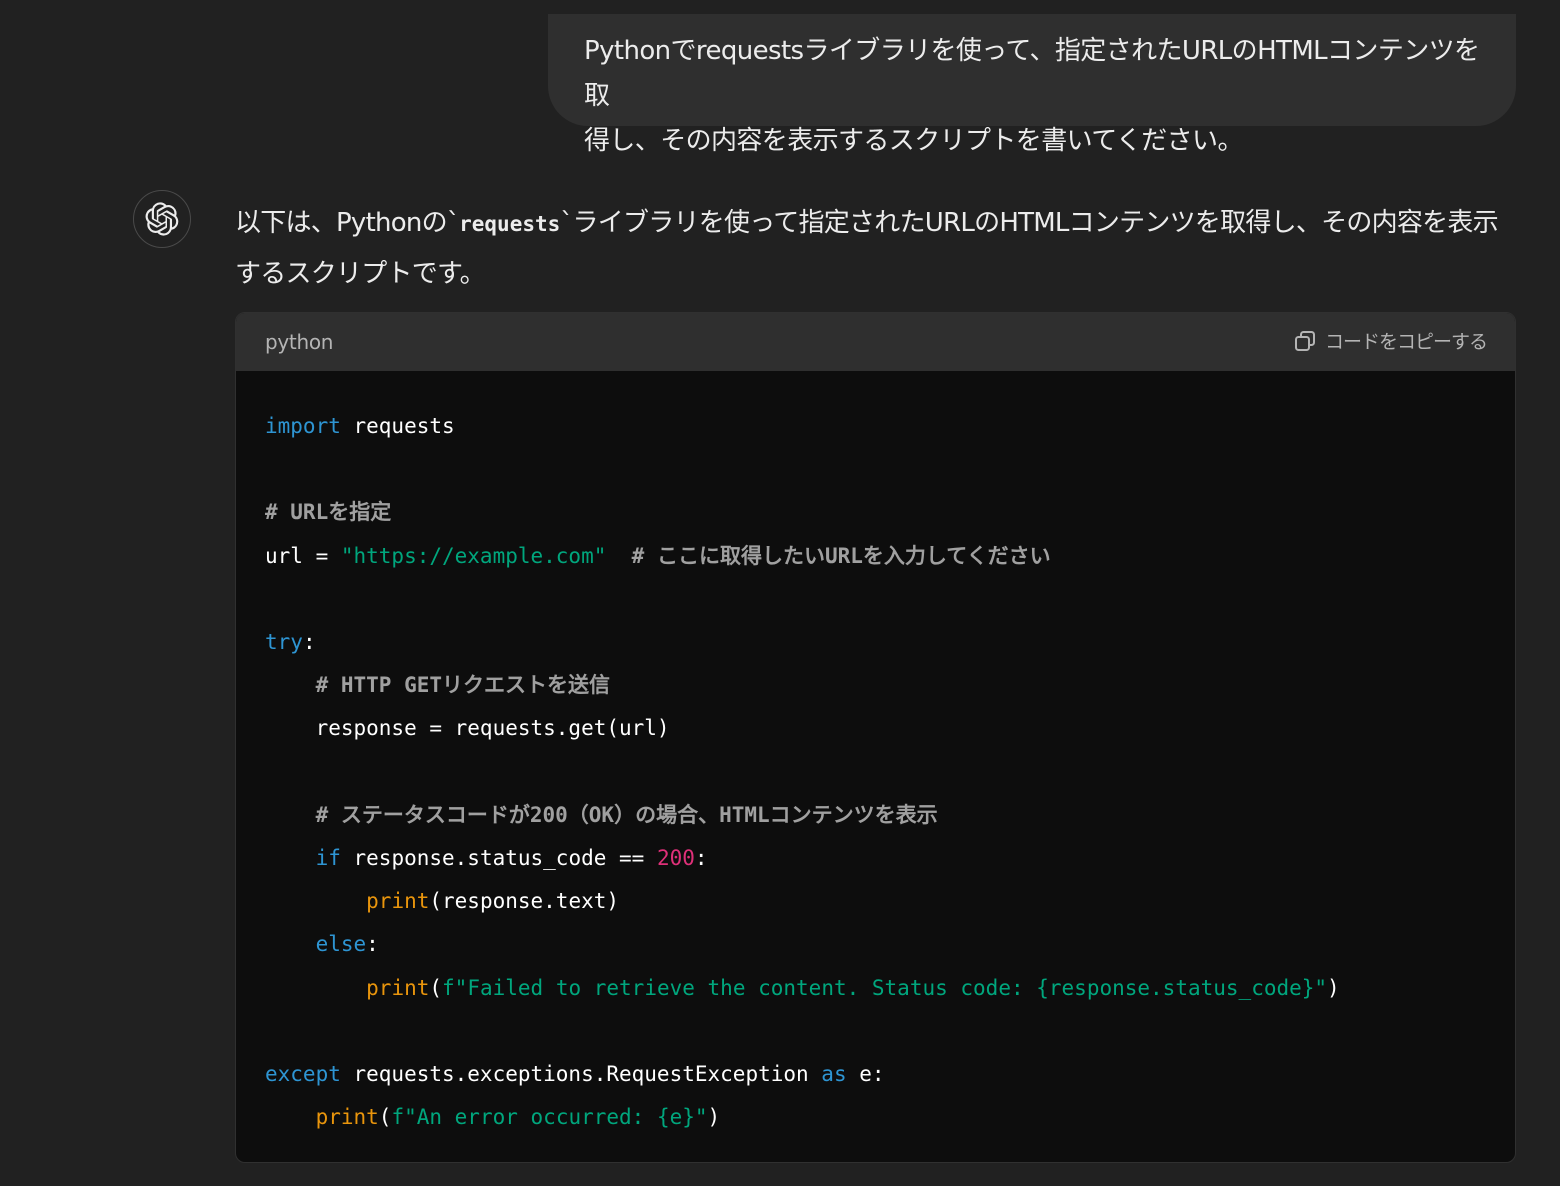 Image resolution: width=1560 pixels, height=1186 pixels. What do you see at coordinates (1406, 342) in the screenshot?
I see `copy-code-label: コードをコピーする` at bounding box center [1406, 342].